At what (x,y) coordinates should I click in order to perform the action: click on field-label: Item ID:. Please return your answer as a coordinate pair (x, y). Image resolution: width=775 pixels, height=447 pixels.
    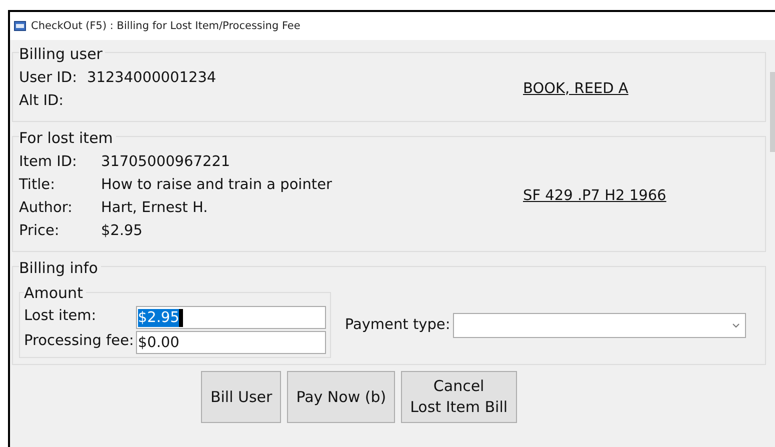
    Looking at the image, I should click on (48, 162).